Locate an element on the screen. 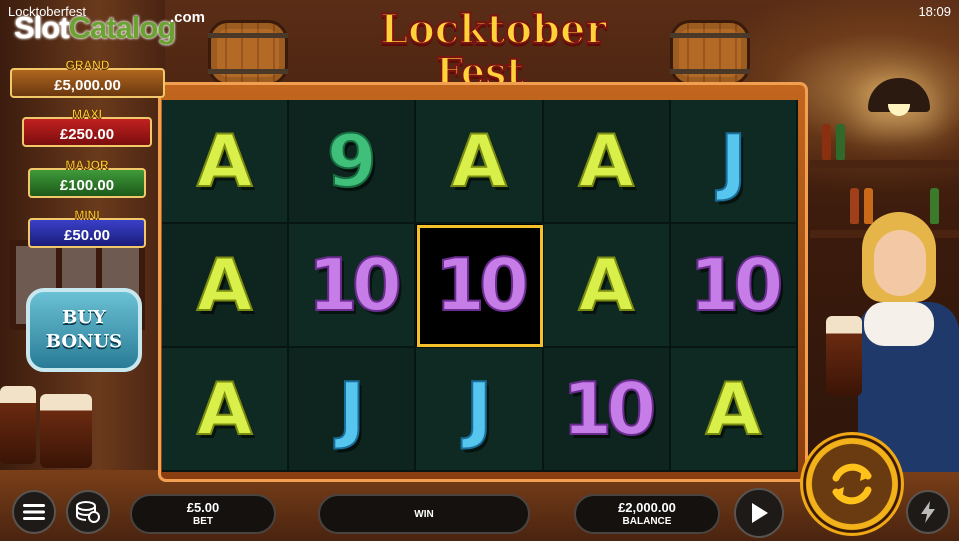 This screenshot has height=541, width=959. watermark-logo: SlotCatalog is located at coordinates (95, 28).